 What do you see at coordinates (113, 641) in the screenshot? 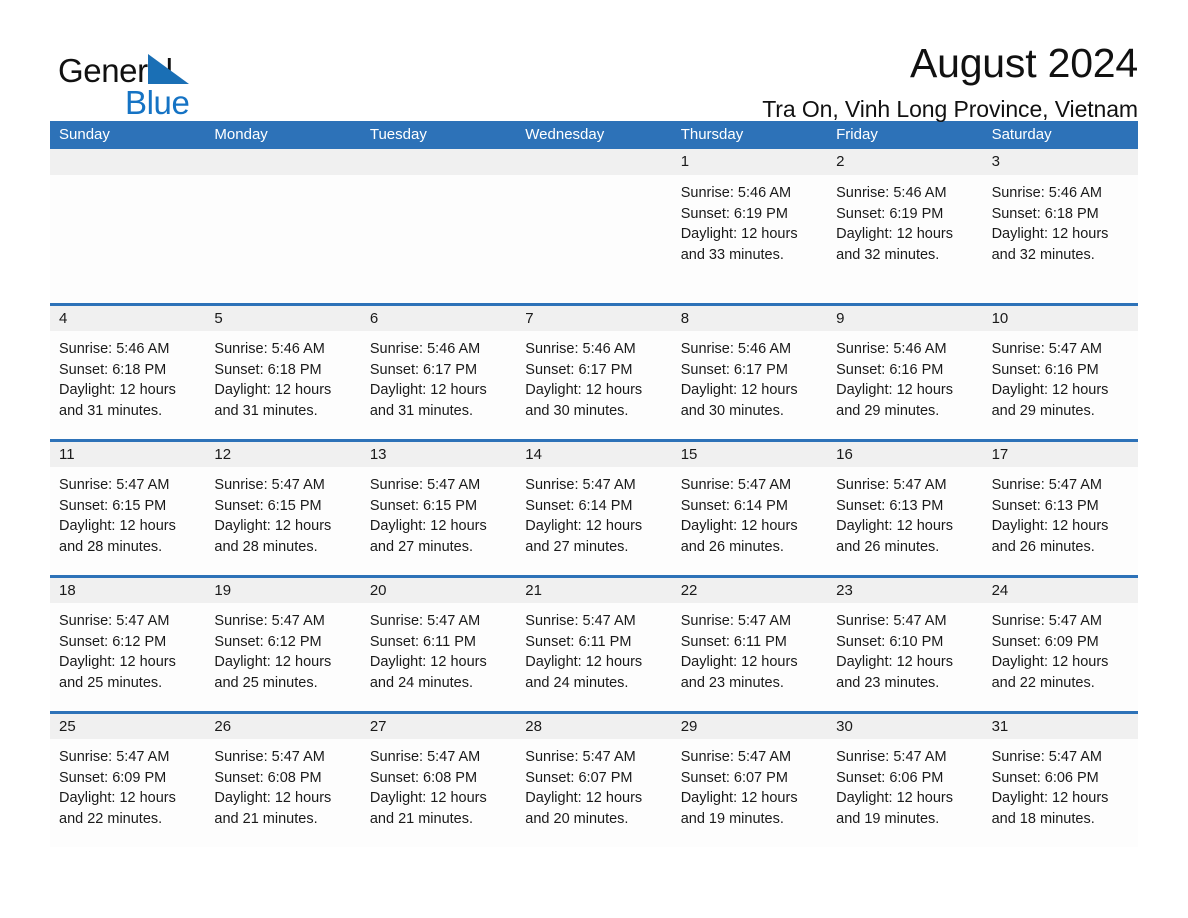
I see `sunset-text: Sunset: 6:12 PM` at bounding box center [113, 641].